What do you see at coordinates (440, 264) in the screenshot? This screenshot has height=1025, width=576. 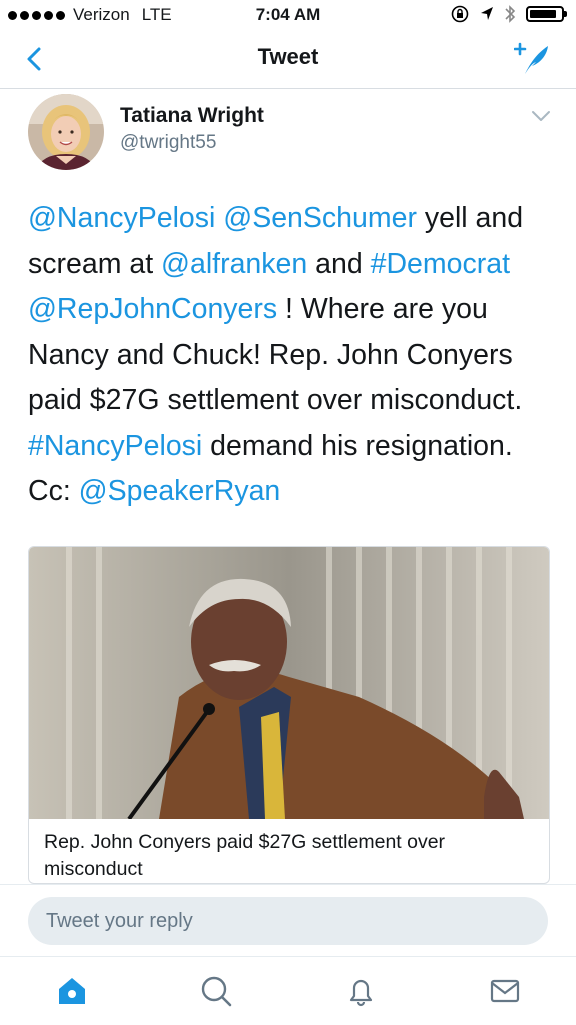 I see `hashtag-link: #Democrat` at bounding box center [440, 264].